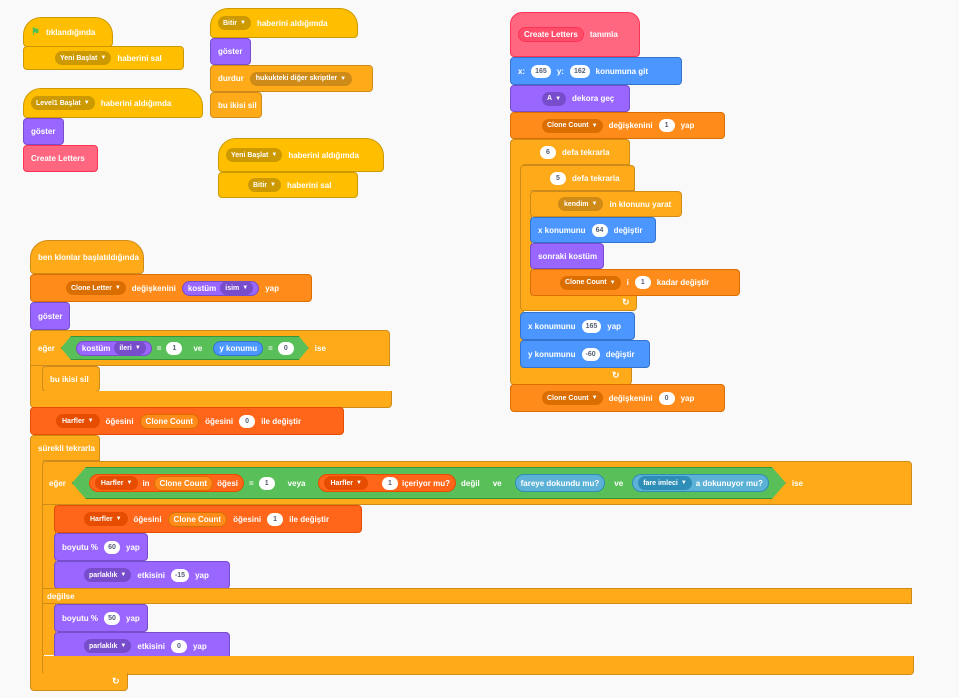  I want to click on forever-block: sürekli tekrarla, so click(65, 448).